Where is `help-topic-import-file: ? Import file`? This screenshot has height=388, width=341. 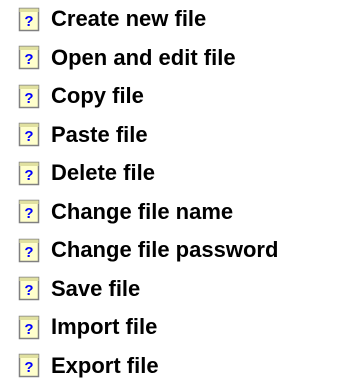
help-topic-import-file: ? Import file is located at coordinates (148, 327).